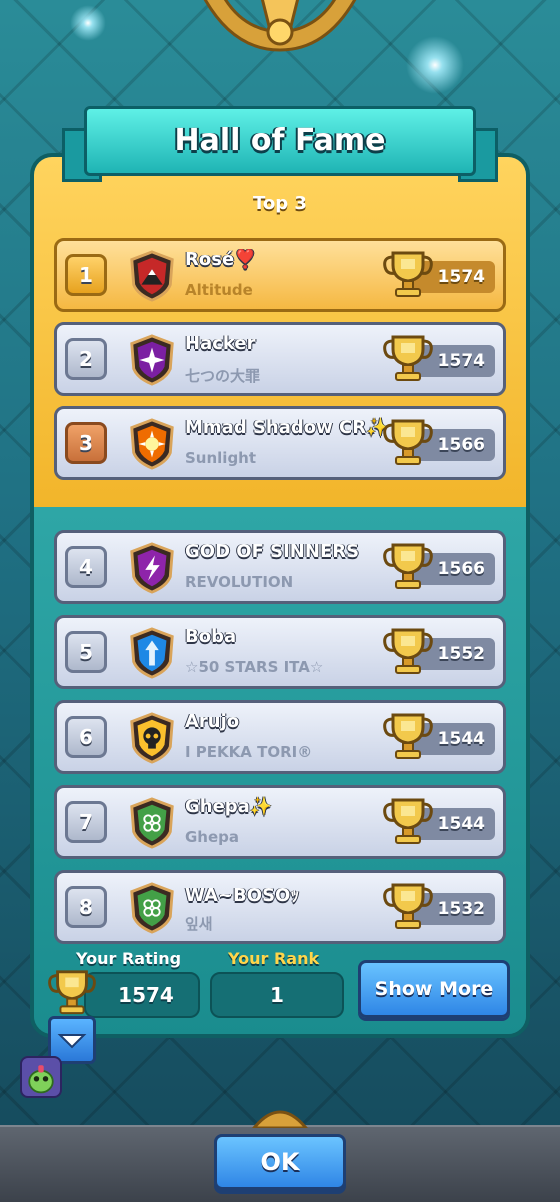  I want to click on your-rank-label: Your Rank, so click(274, 958).